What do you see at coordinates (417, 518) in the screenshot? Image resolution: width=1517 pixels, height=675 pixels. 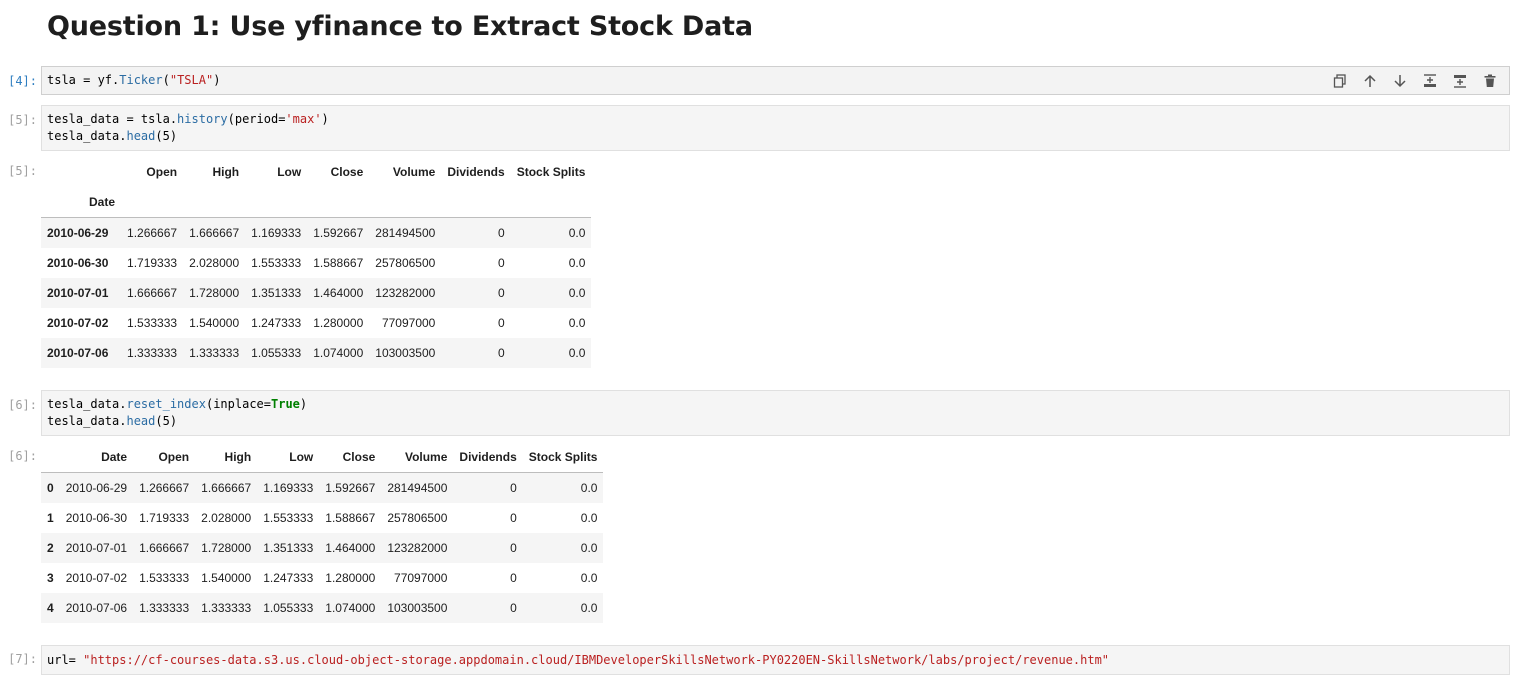 I see `table-cell: 257806500` at bounding box center [417, 518].